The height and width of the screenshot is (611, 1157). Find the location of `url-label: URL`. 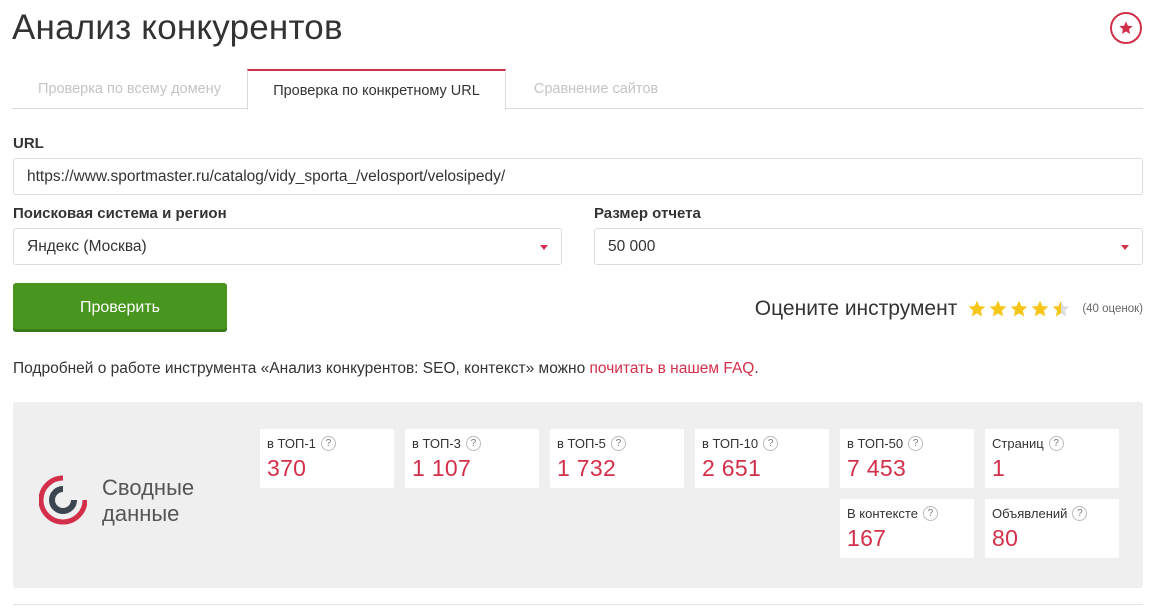

url-label: URL is located at coordinates (28, 143).